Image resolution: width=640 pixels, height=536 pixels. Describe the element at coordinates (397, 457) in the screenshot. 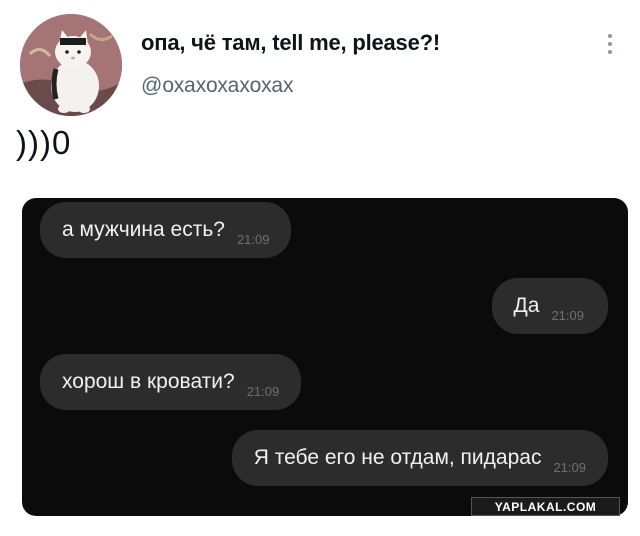

I see `message-text: Я тебе его не отдам, пидарас` at that location.